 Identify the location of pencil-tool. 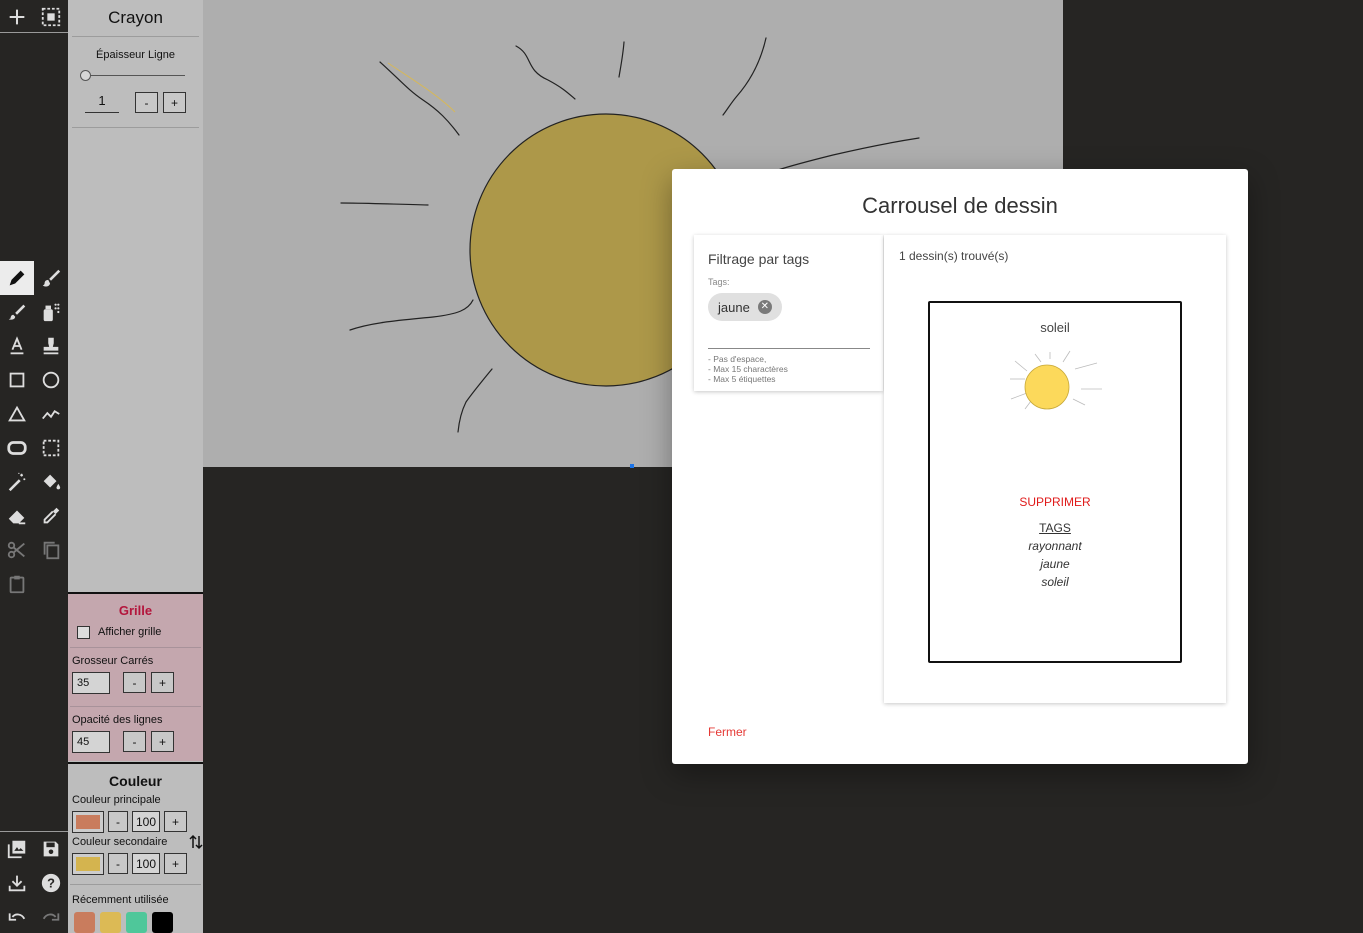
(17, 278).